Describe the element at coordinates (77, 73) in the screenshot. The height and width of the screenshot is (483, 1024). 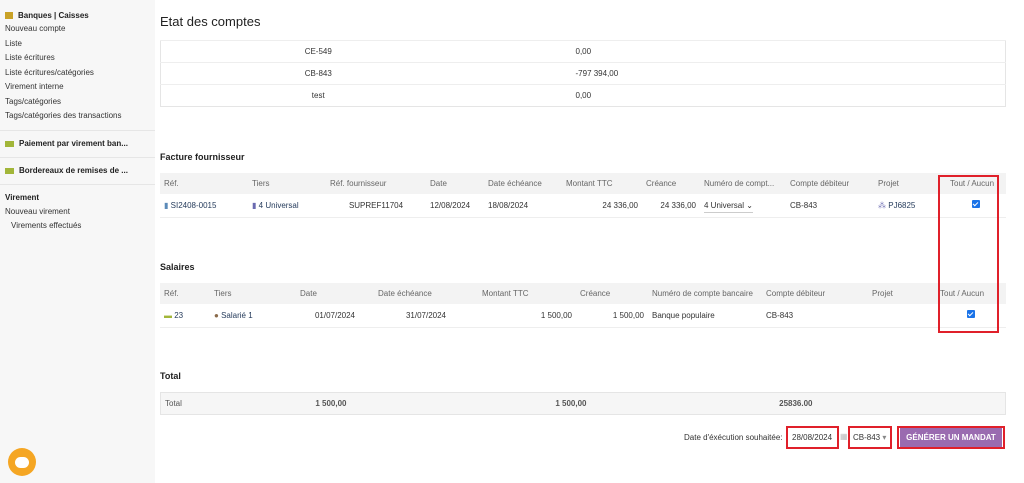
I see `sidebar-item-liste-ecritures-categories: Liste écritures/catégories` at that location.